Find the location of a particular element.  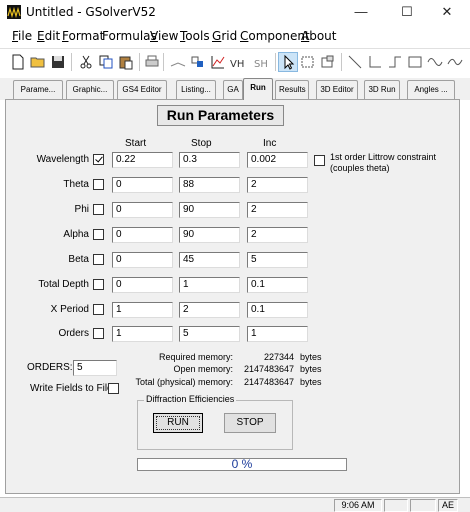

checkbox-alpha is located at coordinates (98, 234).